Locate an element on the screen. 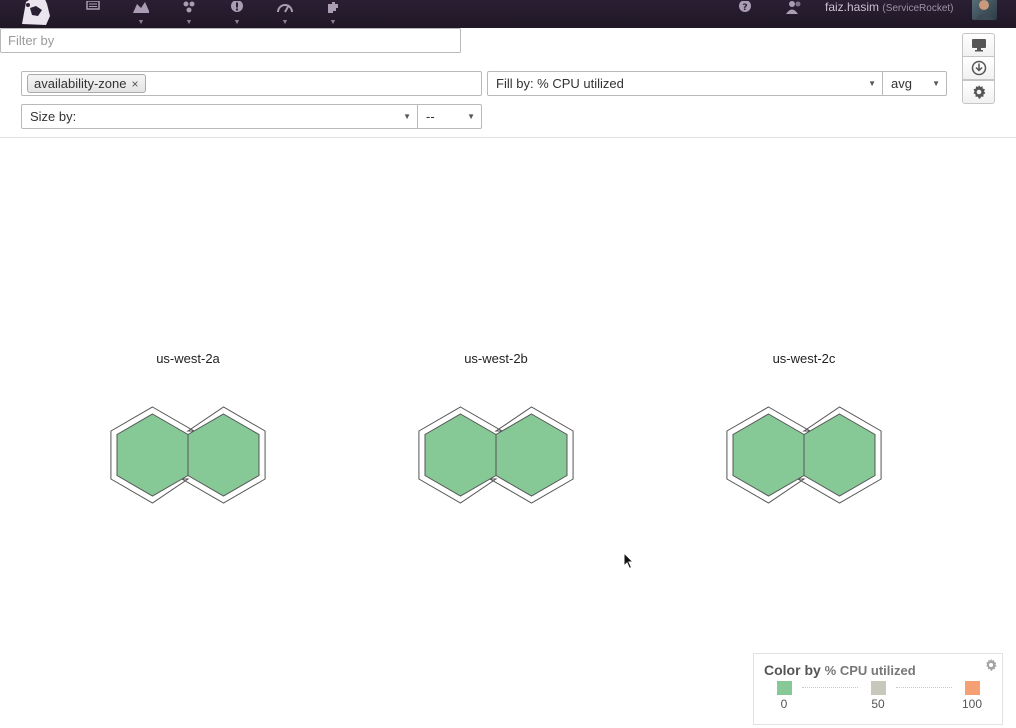 This screenshot has width=1016, height=728. monitor-icon is located at coordinates (978, 45).